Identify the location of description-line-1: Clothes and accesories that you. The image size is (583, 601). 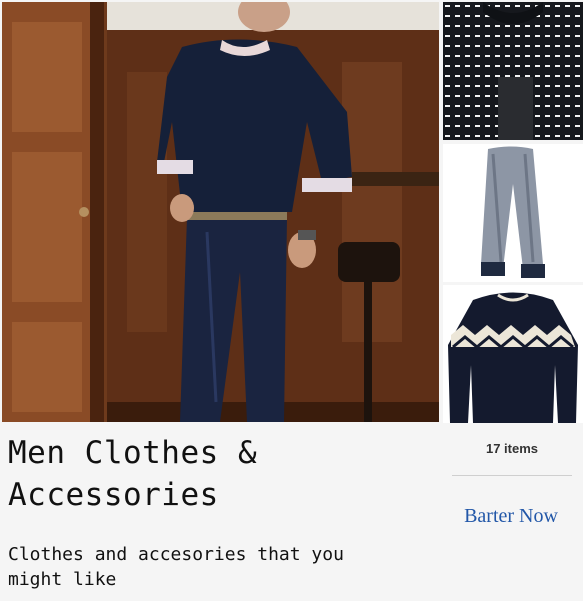
(176, 554).